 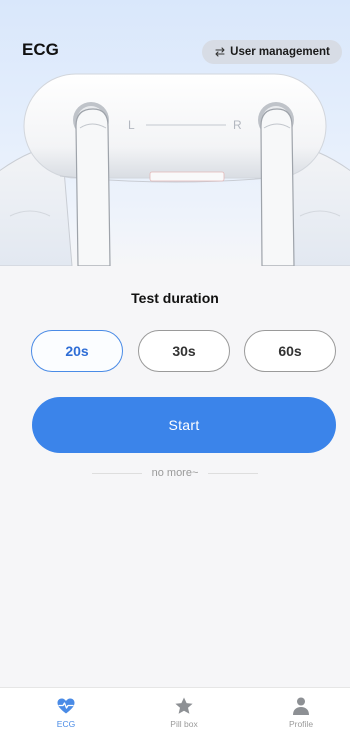 I want to click on no-more-text: no more~, so click(x=175, y=473).